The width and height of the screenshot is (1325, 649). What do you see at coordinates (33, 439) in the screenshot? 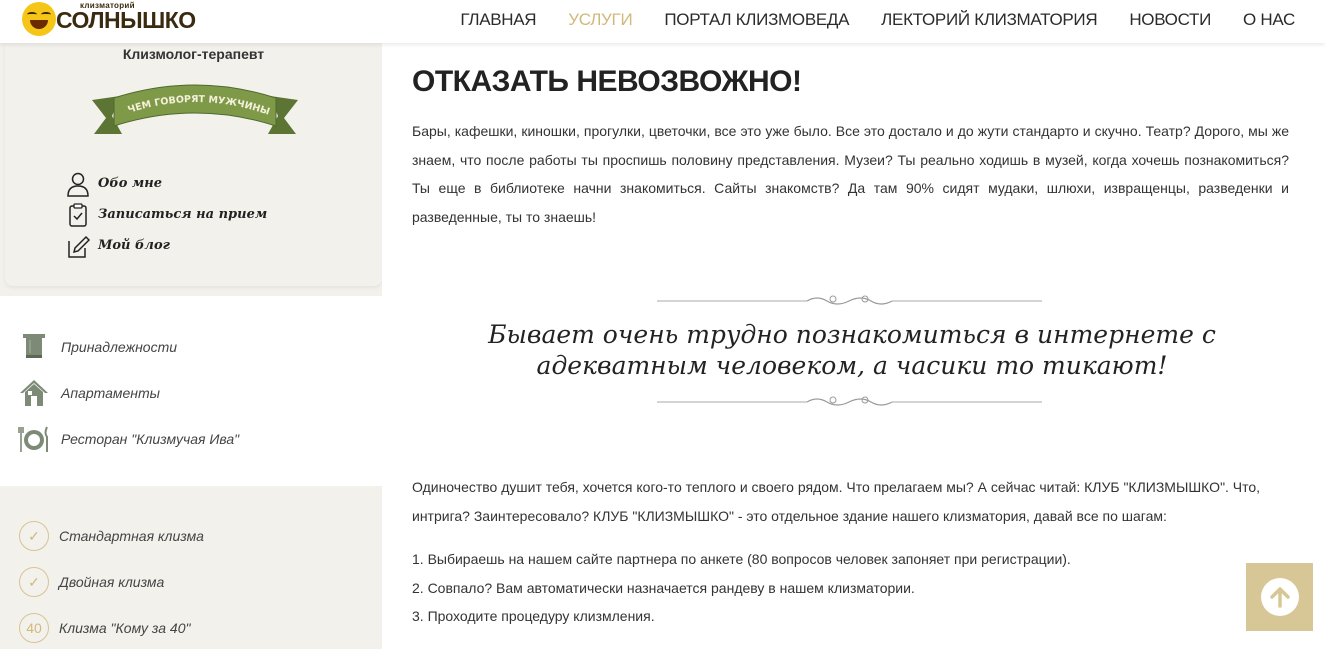
I see `dining-icon` at bounding box center [33, 439].